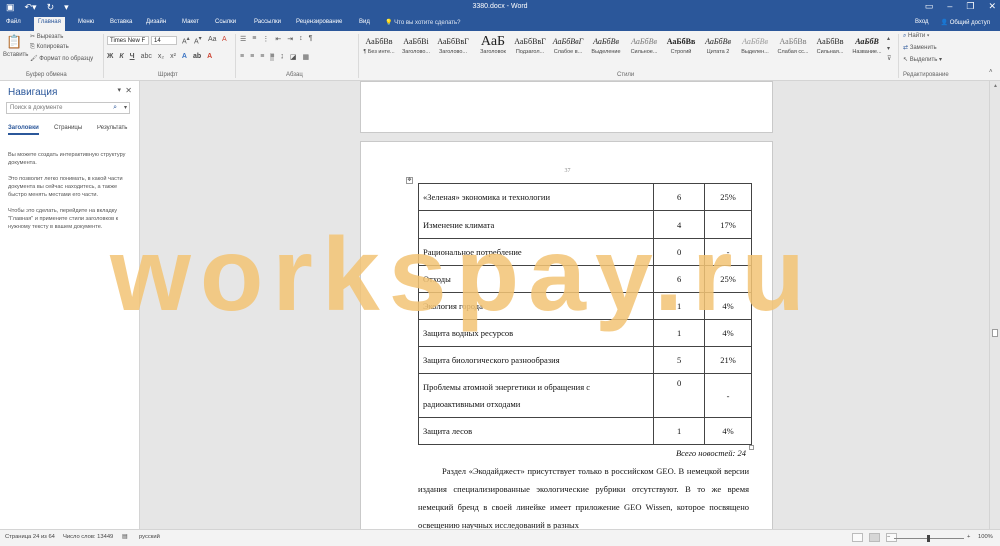  I want to click on paste-button: Вставить, so click(15, 55).